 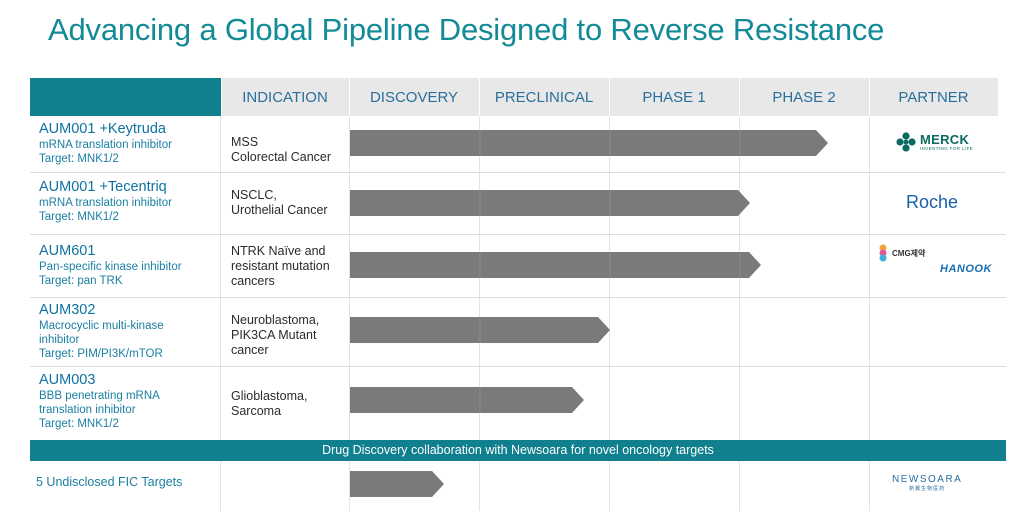 I want to click on indication-cell: Glioblastoma, Sarcoma, so click(x=269, y=404).